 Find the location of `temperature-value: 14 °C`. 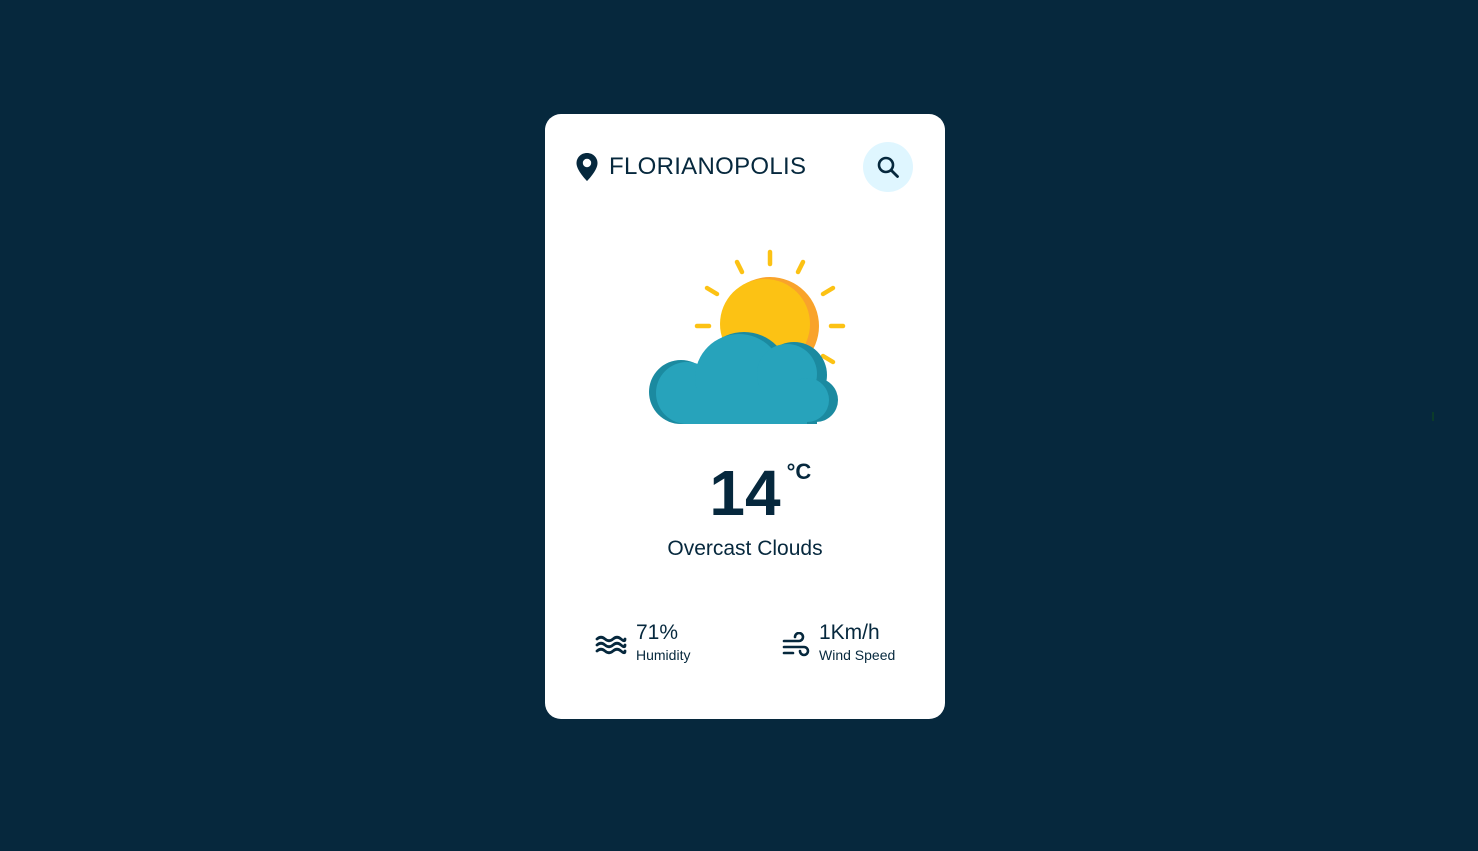

temperature-value: 14 °C is located at coordinates (760, 493).